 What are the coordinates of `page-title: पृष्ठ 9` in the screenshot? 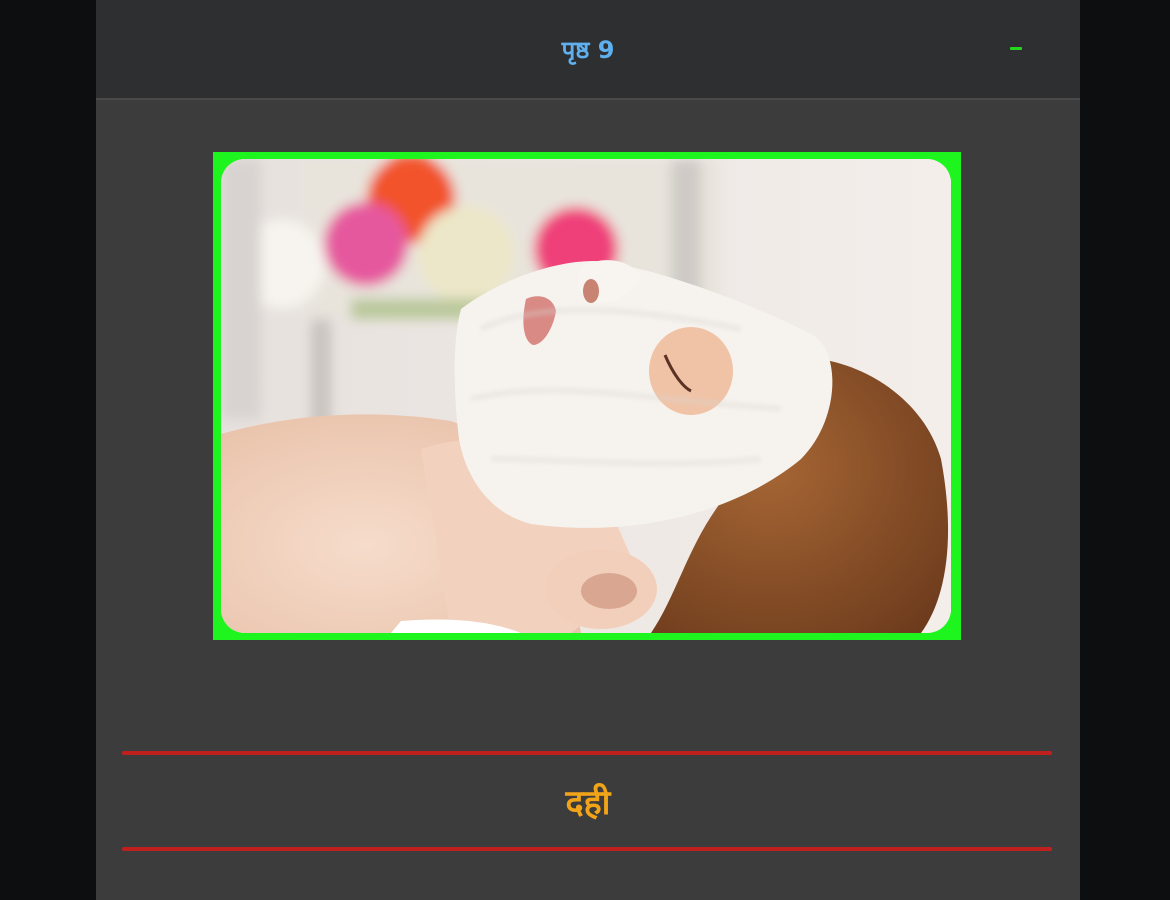 It's located at (588, 50).